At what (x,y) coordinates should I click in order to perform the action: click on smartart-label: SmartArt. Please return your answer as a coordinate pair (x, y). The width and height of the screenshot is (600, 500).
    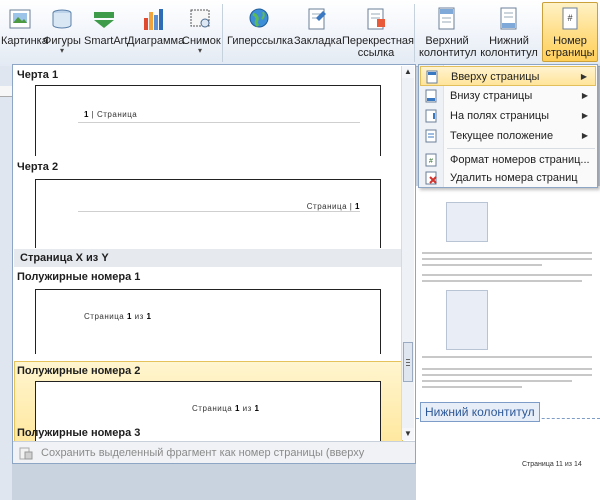
    Looking at the image, I should click on (106, 41).